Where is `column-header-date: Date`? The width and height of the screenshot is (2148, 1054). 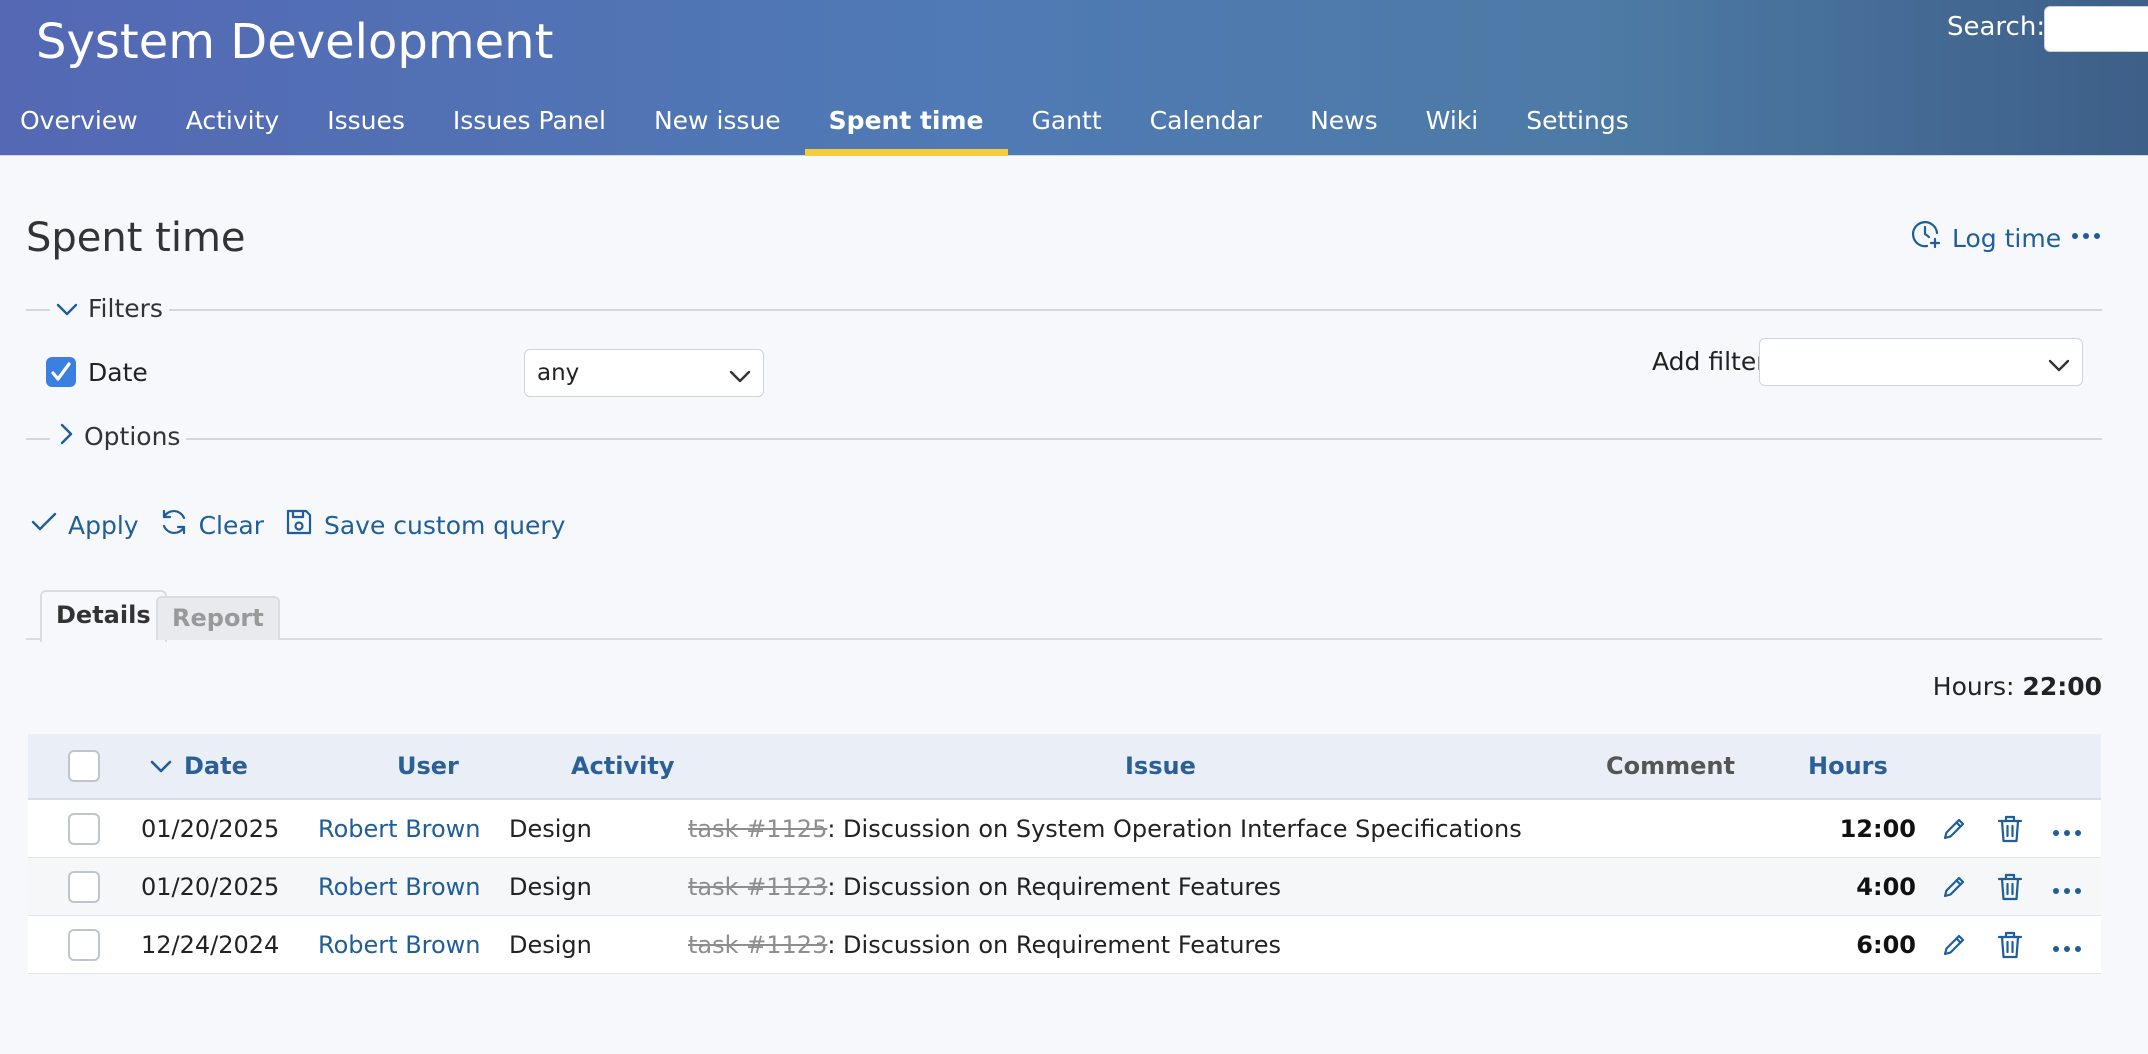 column-header-date: Date is located at coordinates (199, 766).